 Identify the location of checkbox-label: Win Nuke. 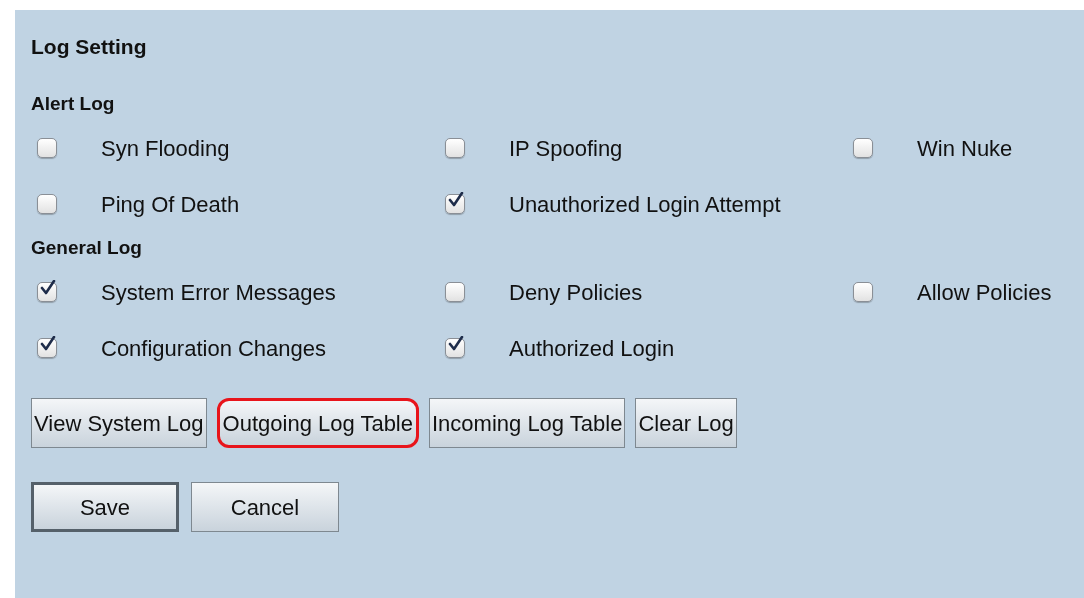
(965, 148).